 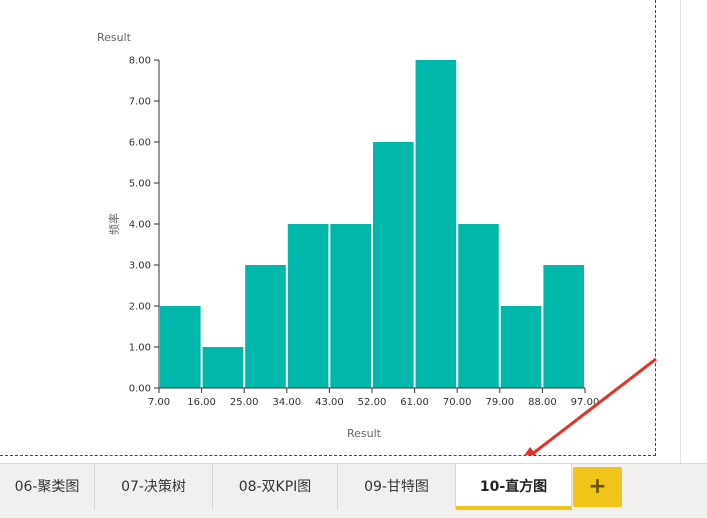 I want to click on y-tick-label: 2.00, so click(x=140, y=307).